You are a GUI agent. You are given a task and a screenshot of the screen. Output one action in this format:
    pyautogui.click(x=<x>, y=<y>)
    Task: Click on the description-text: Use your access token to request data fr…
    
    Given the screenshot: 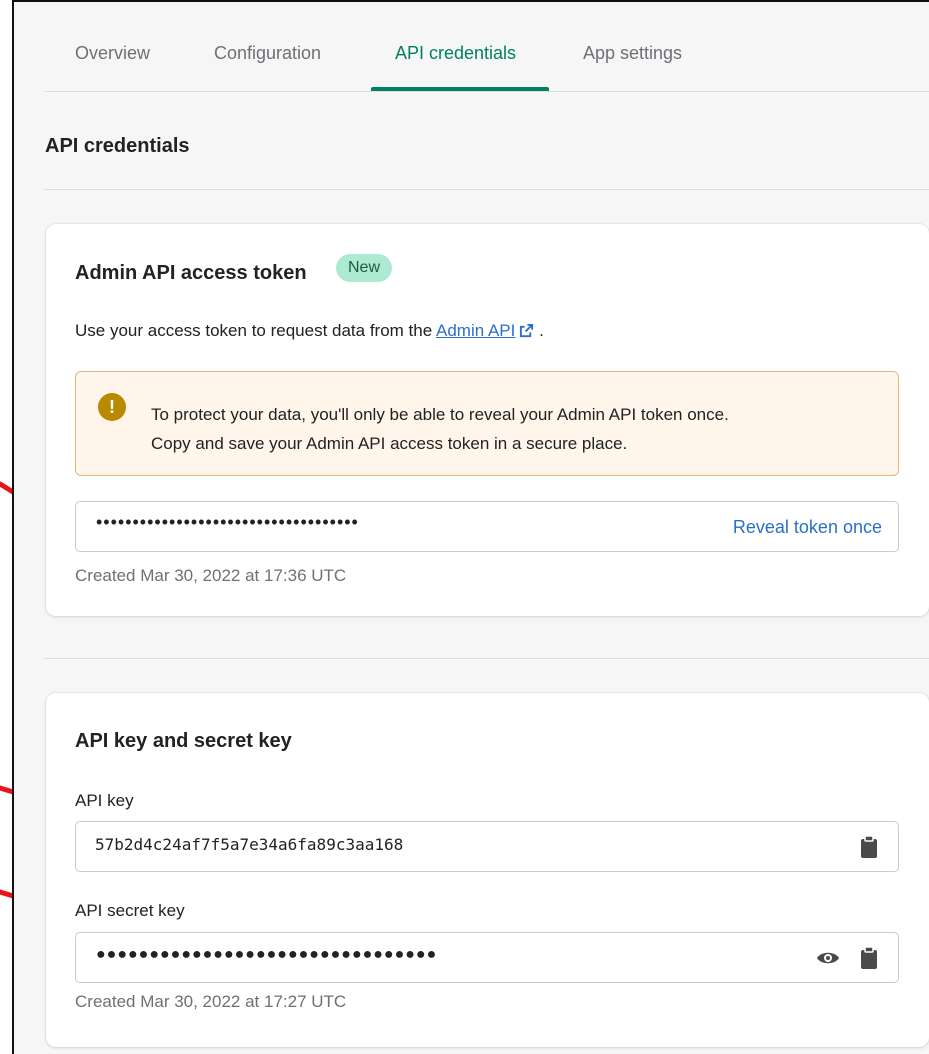 What is the action you would take?
    pyautogui.click(x=254, y=330)
    